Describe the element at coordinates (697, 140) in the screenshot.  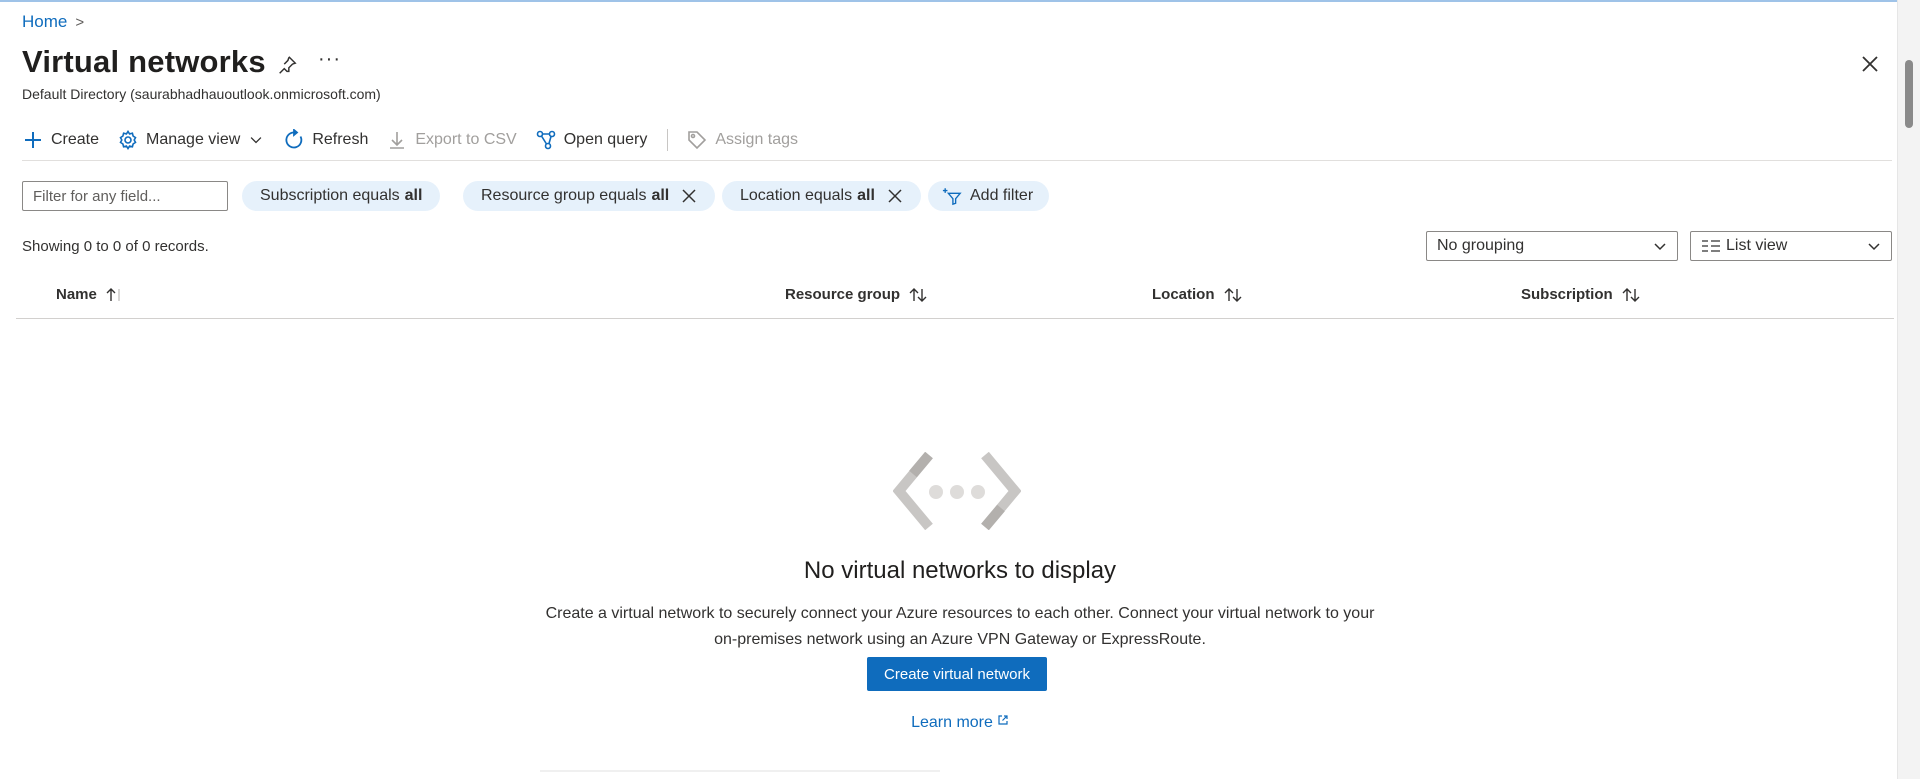
I see `tag-icon` at that location.